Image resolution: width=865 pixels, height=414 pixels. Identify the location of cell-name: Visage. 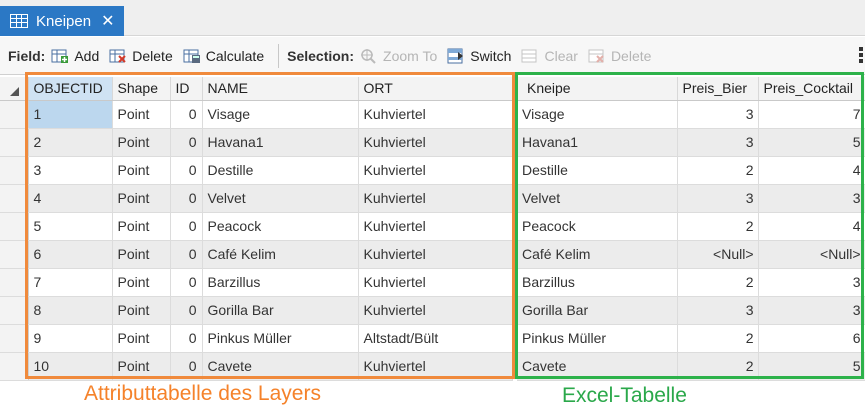
(280, 114).